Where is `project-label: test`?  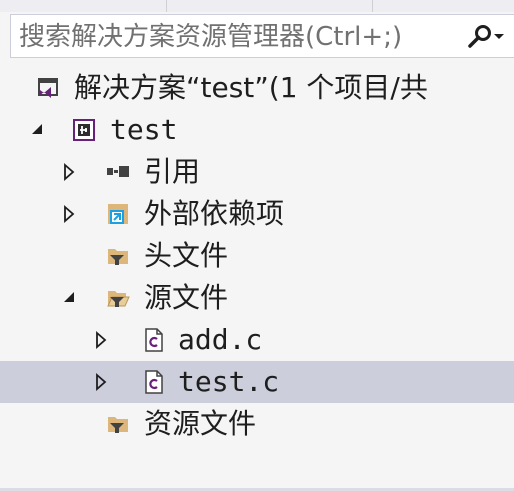
project-label: test is located at coordinates (144, 129).